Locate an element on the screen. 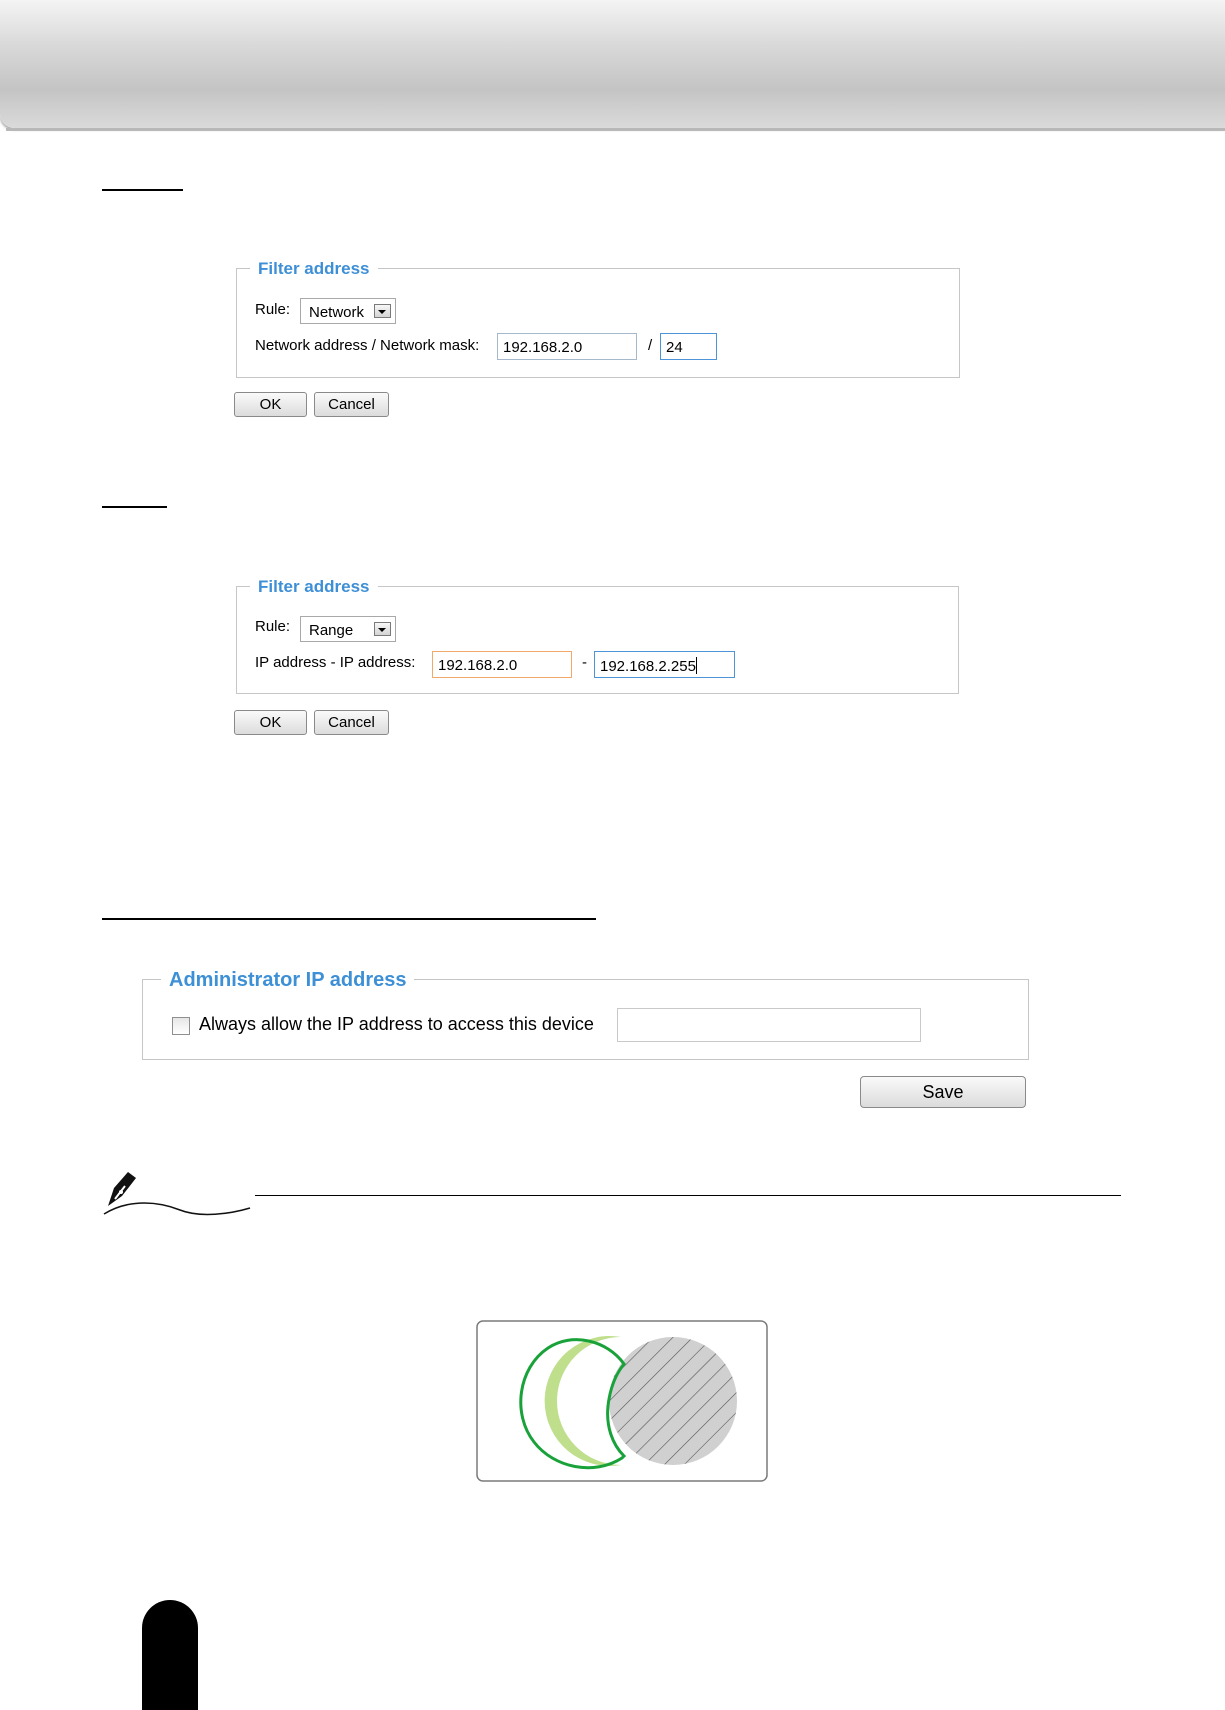 Image resolution: width=1225 pixels, height=1710 pixels. rule-select: Network is located at coordinates (348, 311).